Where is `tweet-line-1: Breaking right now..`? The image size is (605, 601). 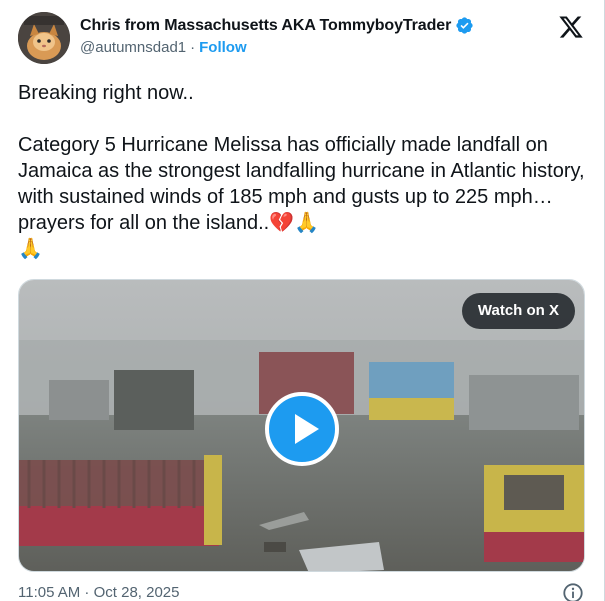 tweet-line-1: Breaking right now.. is located at coordinates (106, 93).